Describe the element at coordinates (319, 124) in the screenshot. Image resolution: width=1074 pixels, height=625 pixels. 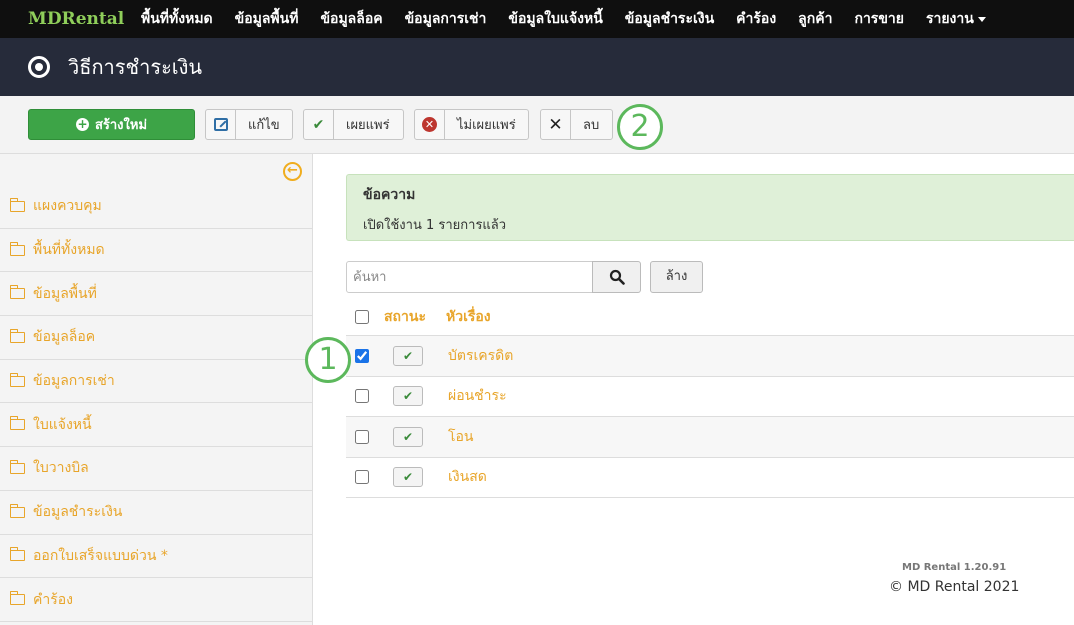
I see `publish-icon-box: ✔` at that location.